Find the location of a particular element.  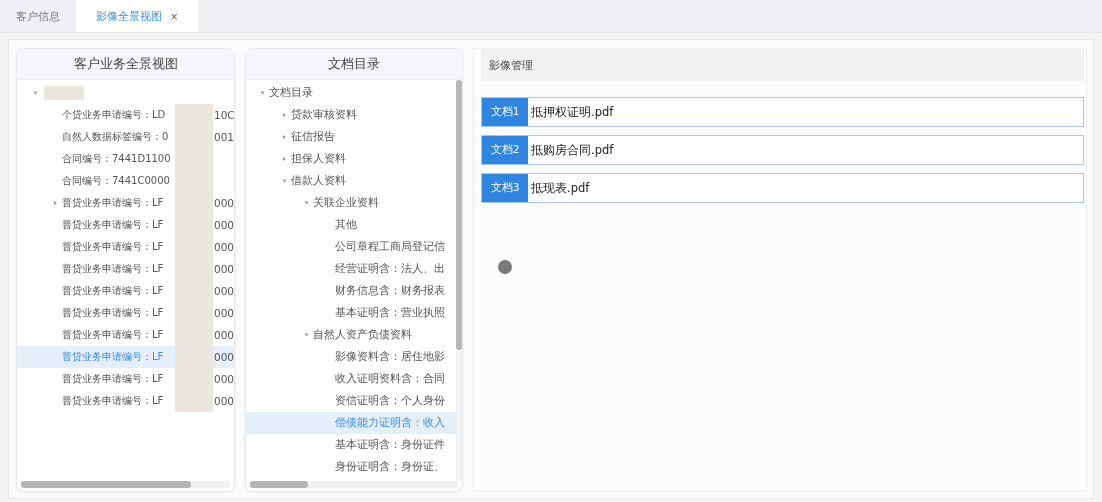

tree-item: 贷款审核资料 is located at coordinates (351, 115).